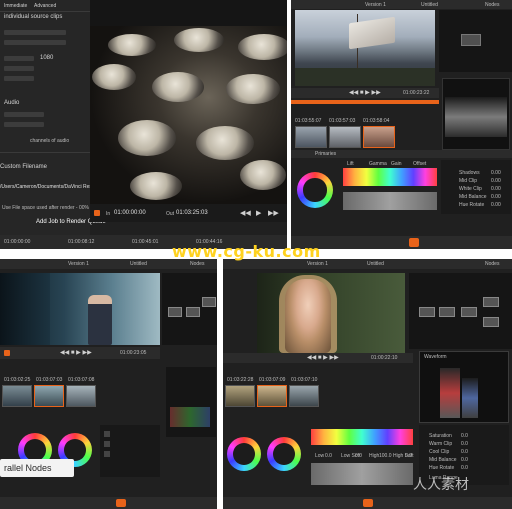 This screenshot has width=512, height=509. What do you see at coordinates (133, 353) in the screenshot?
I see `viewer-timecode: 01:00:23:05` at bounding box center [133, 353].